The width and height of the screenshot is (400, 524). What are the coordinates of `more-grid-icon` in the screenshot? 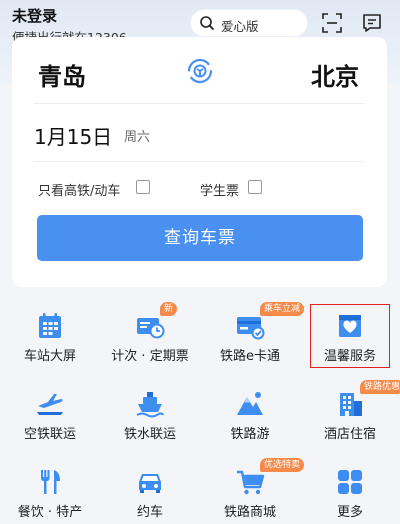 It's located at (350, 482).